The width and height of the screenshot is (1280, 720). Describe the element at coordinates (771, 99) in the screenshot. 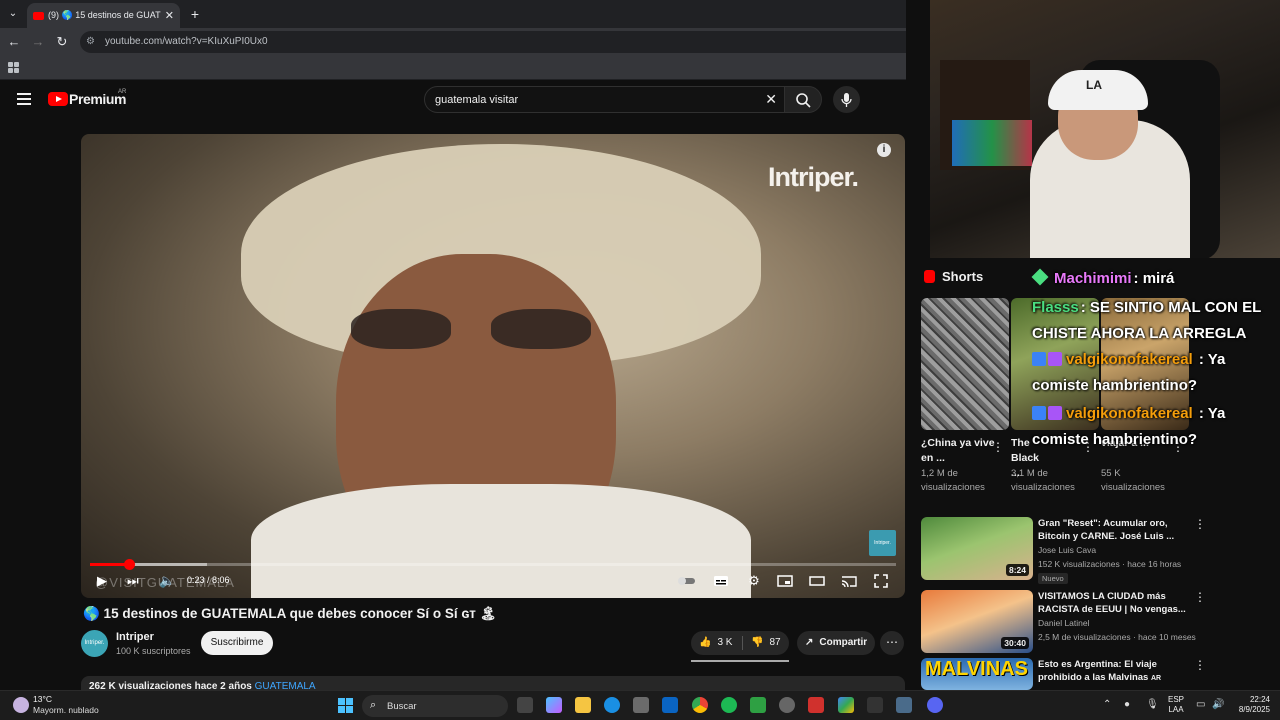

I see `clear-search-icon: ✕` at that location.